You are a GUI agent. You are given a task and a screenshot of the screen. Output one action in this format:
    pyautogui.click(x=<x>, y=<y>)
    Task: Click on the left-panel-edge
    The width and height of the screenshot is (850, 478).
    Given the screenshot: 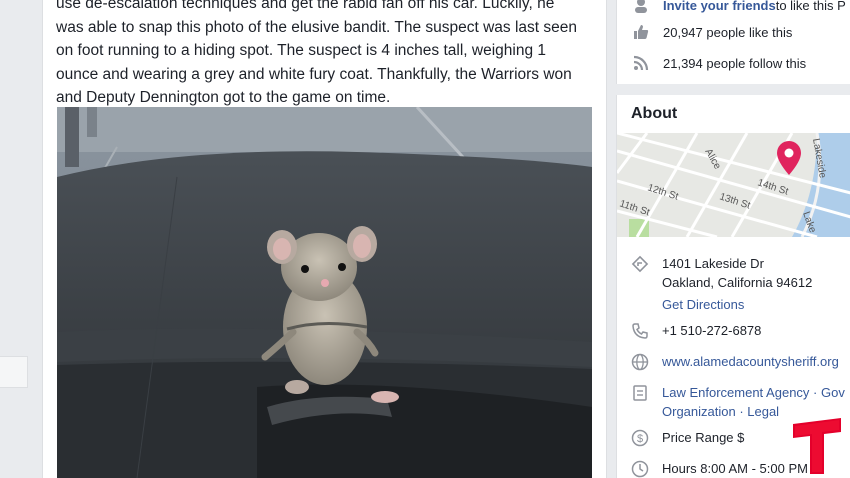 What is the action you would take?
    pyautogui.click(x=14, y=372)
    